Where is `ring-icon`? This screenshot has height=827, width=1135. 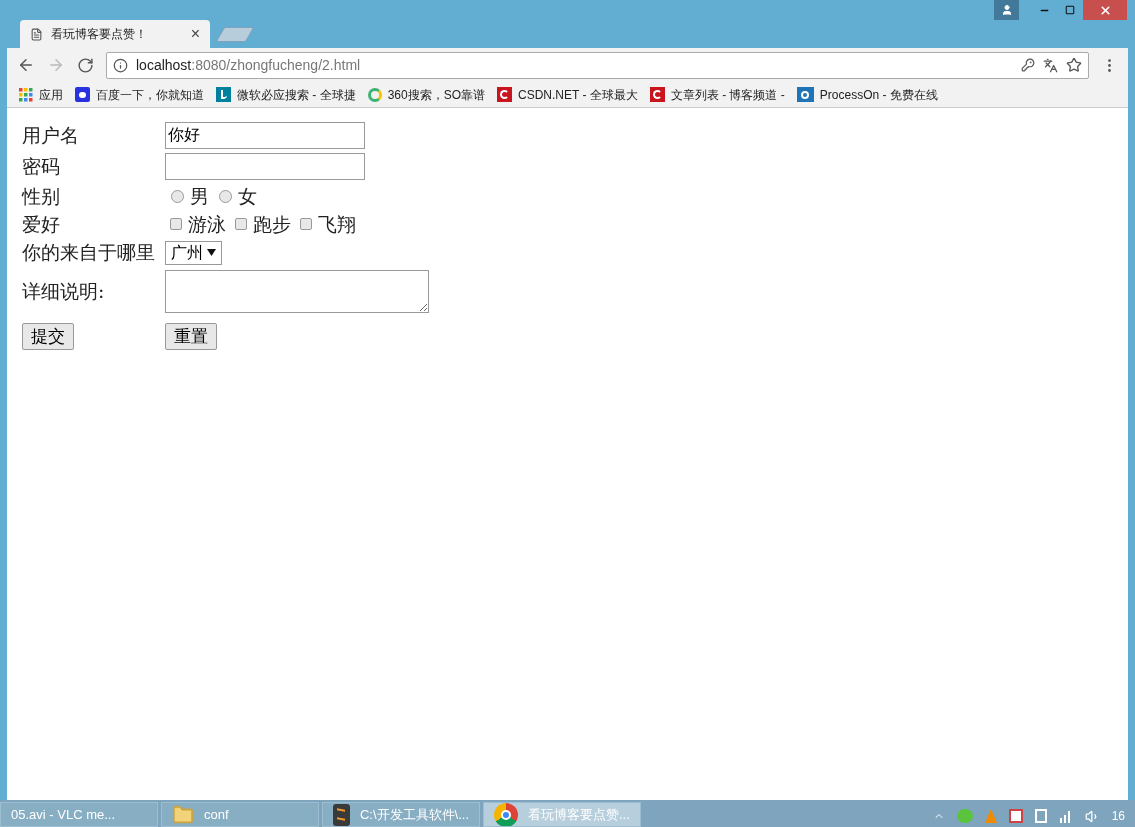 ring-icon is located at coordinates (374, 94).